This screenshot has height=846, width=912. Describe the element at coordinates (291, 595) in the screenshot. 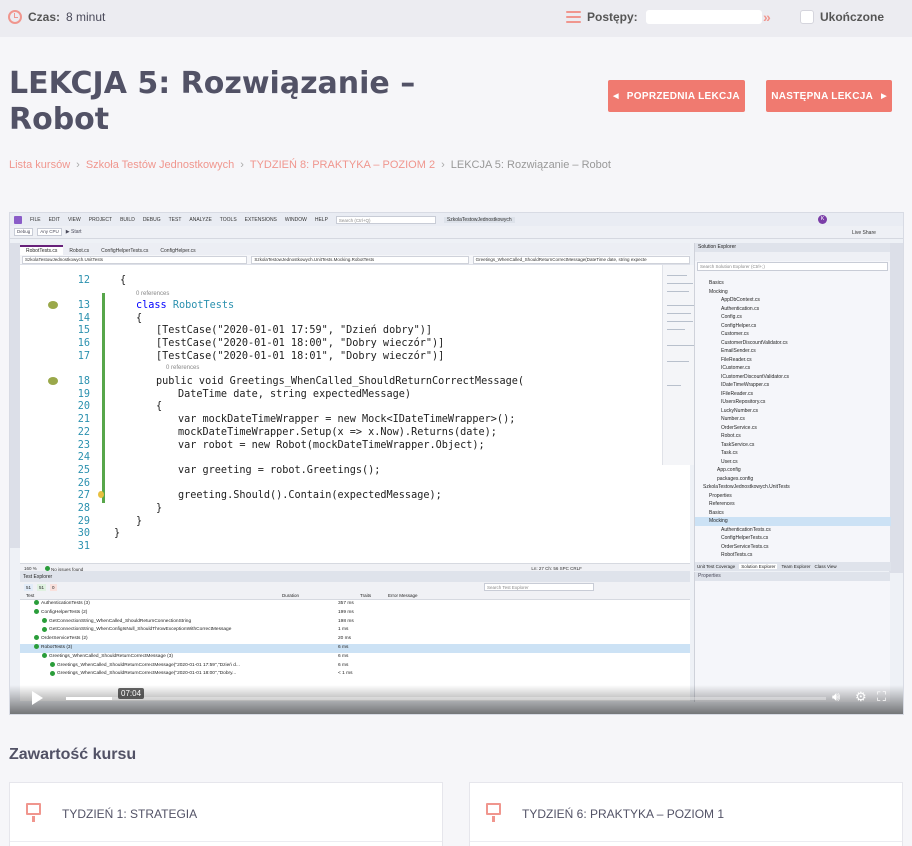

I see `column-header: Duration` at that location.